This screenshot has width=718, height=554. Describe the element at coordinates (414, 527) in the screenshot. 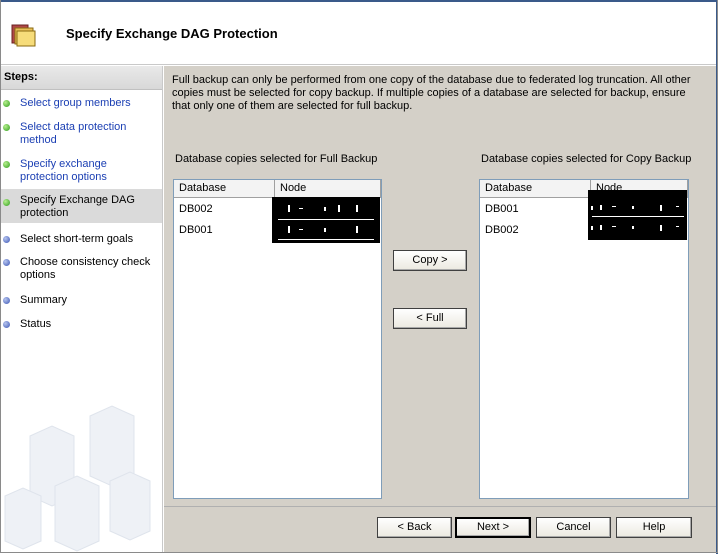

I see `back-button: < Back` at that location.